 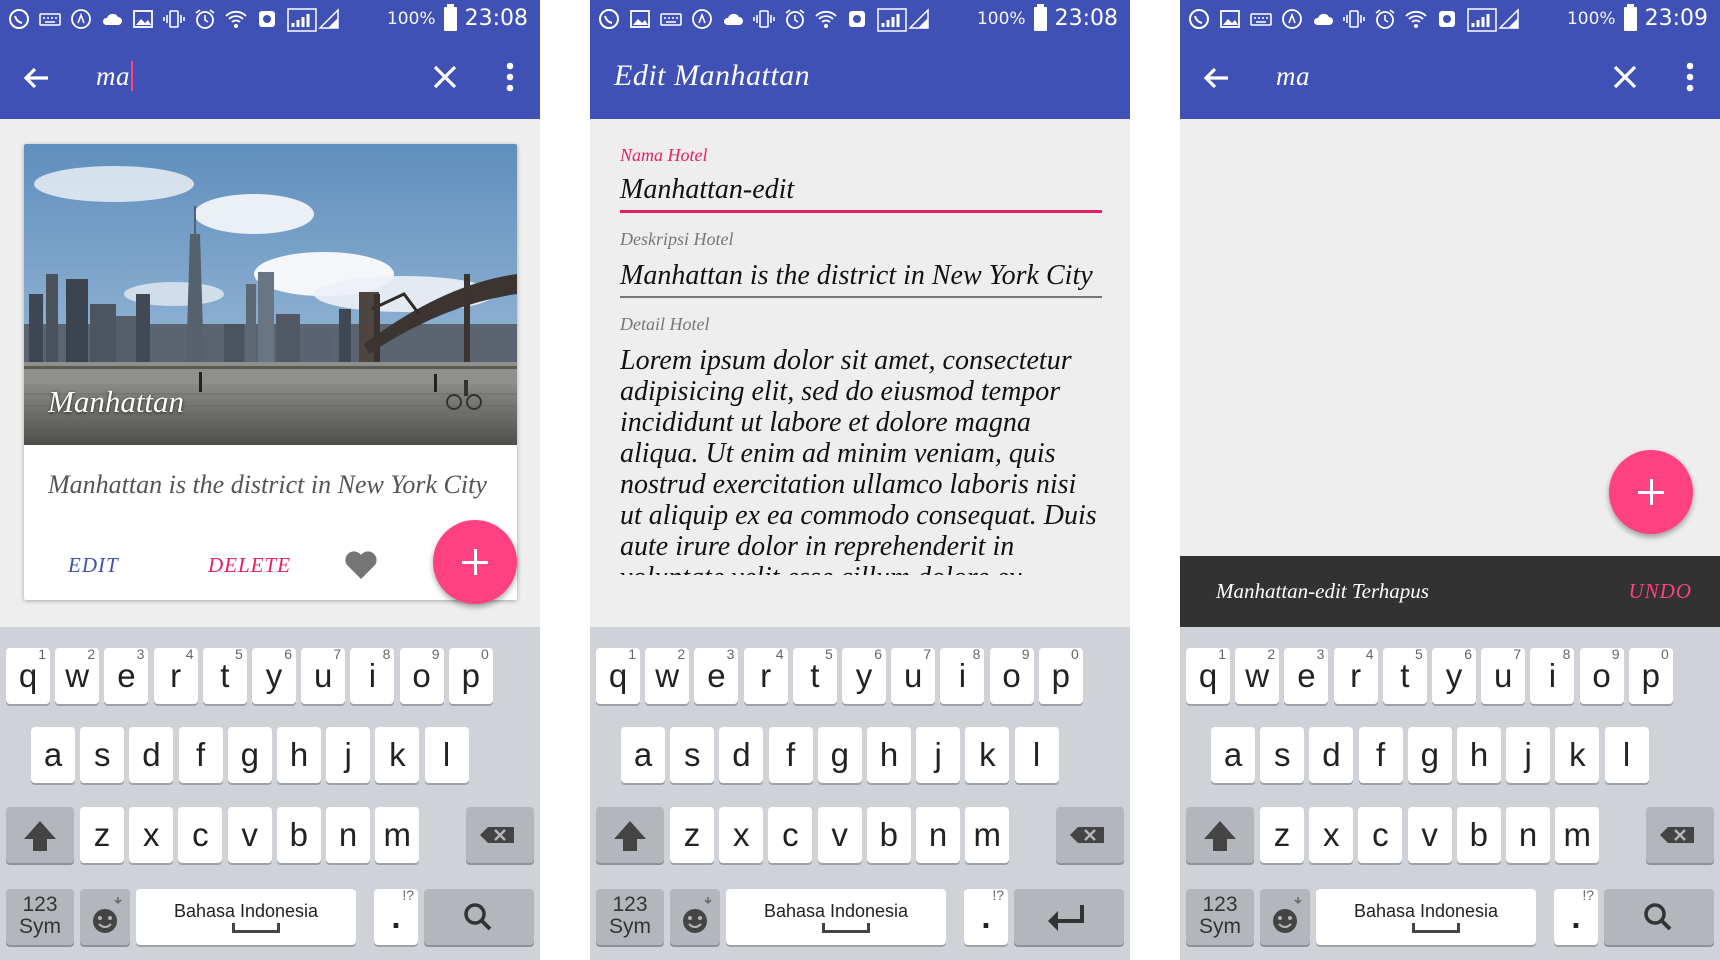 What do you see at coordinates (1069, 917) in the screenshot?
I see `enter-key` at bounding box center [1069, 917].